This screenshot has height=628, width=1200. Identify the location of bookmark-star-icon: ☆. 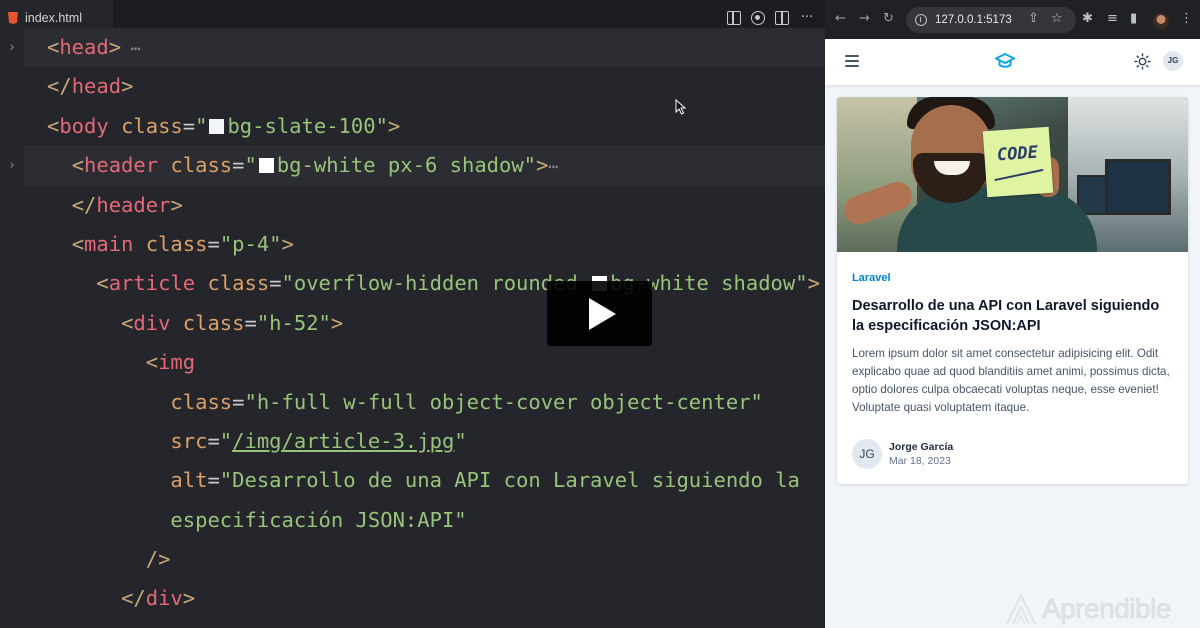
(1057, 19).